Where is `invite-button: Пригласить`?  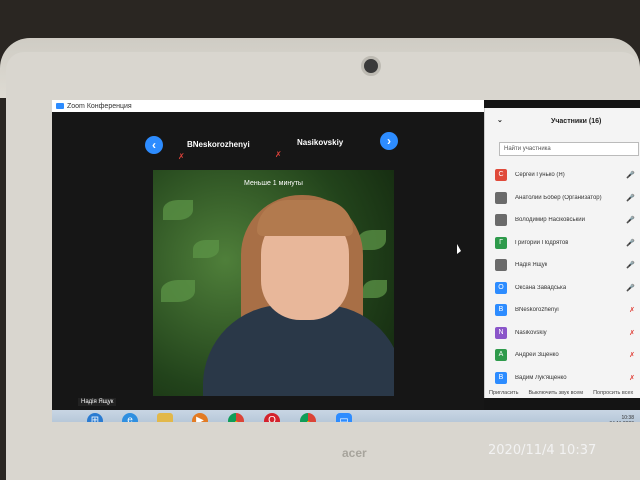 invite-button: Пригласить is located at coordinates (503, 396).